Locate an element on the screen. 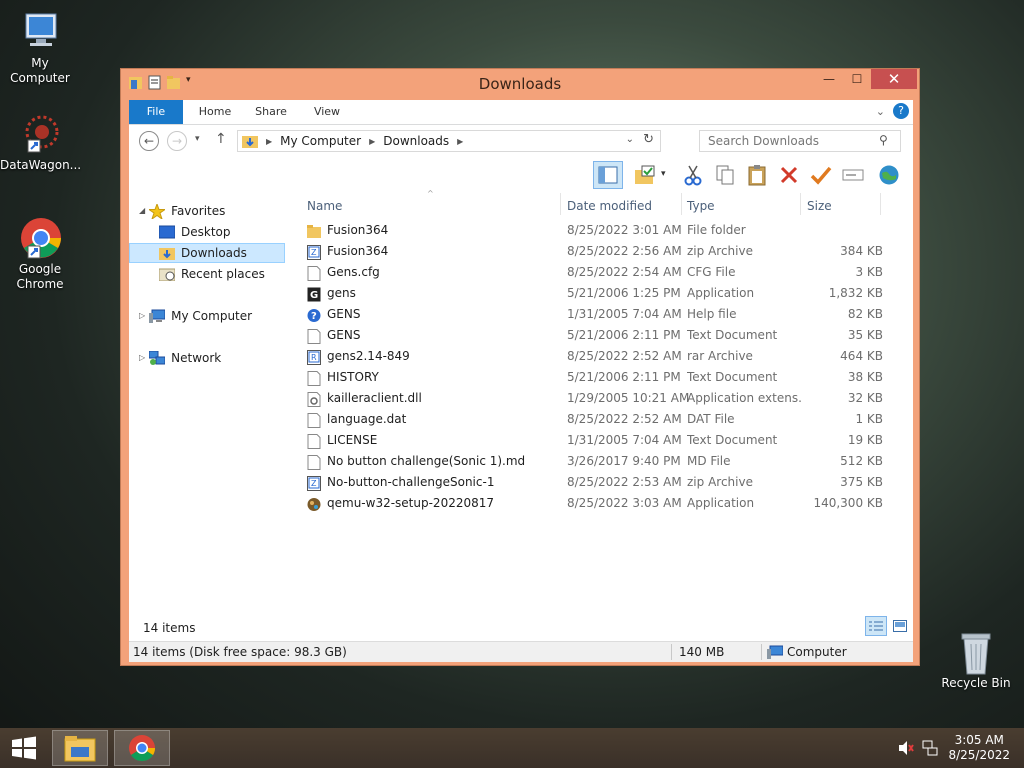 This screenshot has height=768, width=1024. file-row: GENS 5/21/2006 2:11 PM Text Document 35 KB is located at coordinates (597, 336).